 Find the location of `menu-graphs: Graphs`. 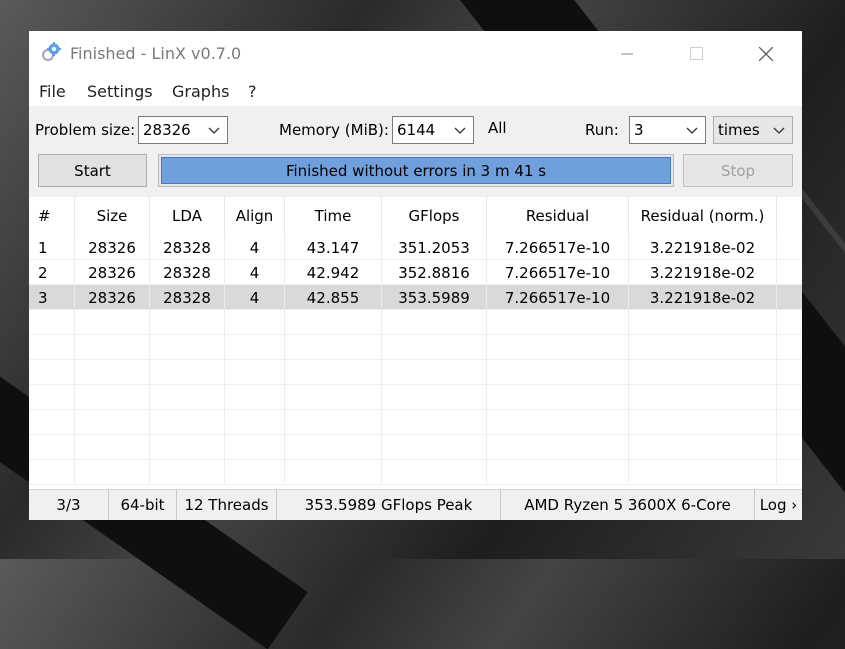

menu-graphs: Graphs is located at coordinates (200, 91).